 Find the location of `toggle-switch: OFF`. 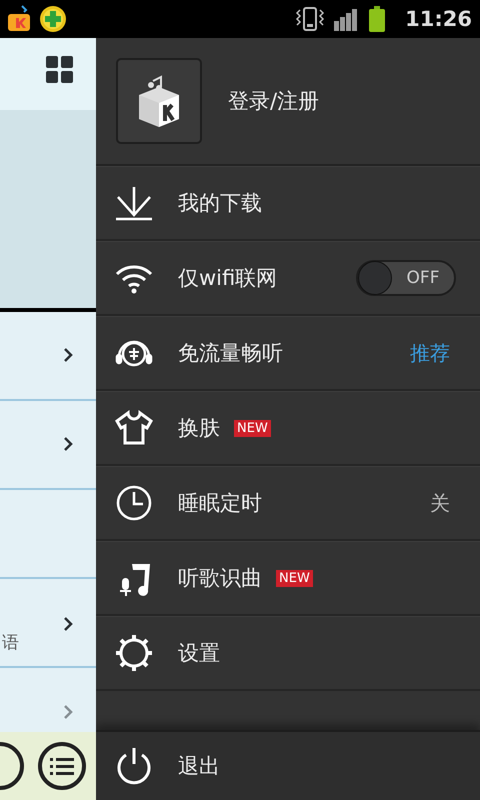

toggle-switch: OFF is located at coordinates (406, 278).